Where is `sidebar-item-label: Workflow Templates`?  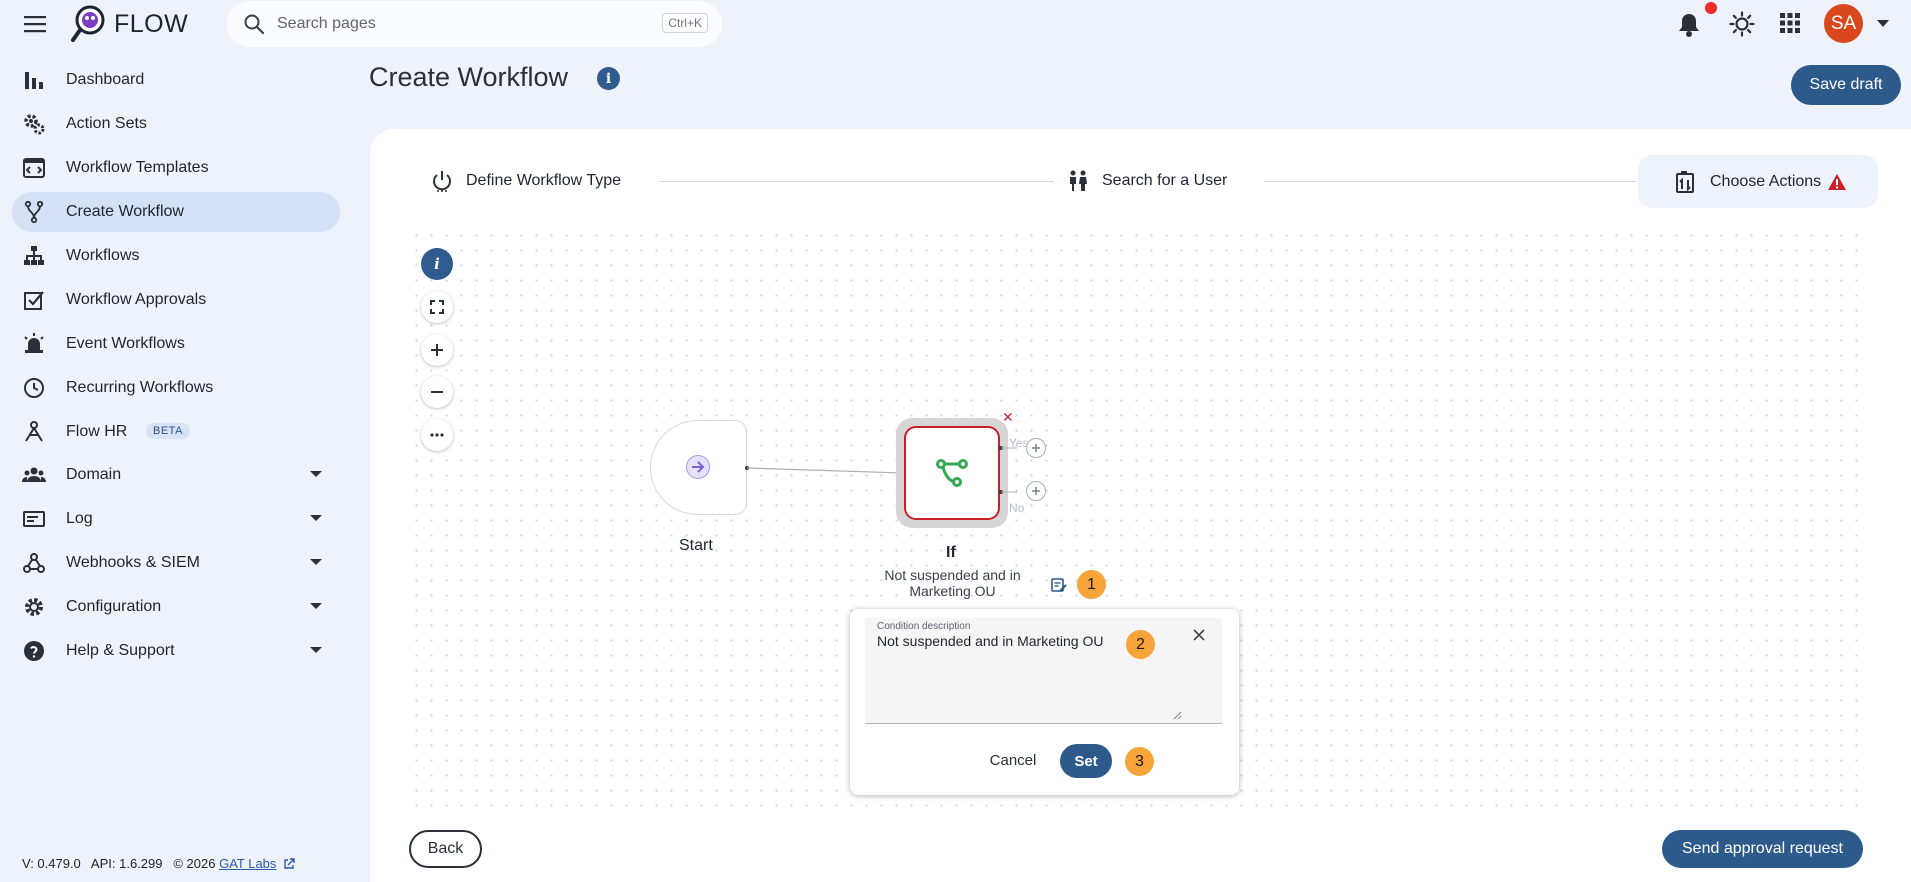 sidebar-item-label: Workflow Templates is located at coordinates (137, 167).